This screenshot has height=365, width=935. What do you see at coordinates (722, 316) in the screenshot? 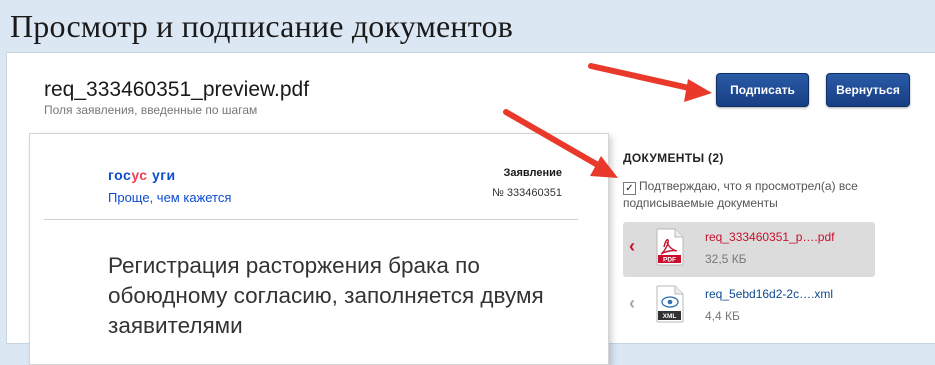
I see `file-size: 4,4 КБ` at bounding box center [722, 316].